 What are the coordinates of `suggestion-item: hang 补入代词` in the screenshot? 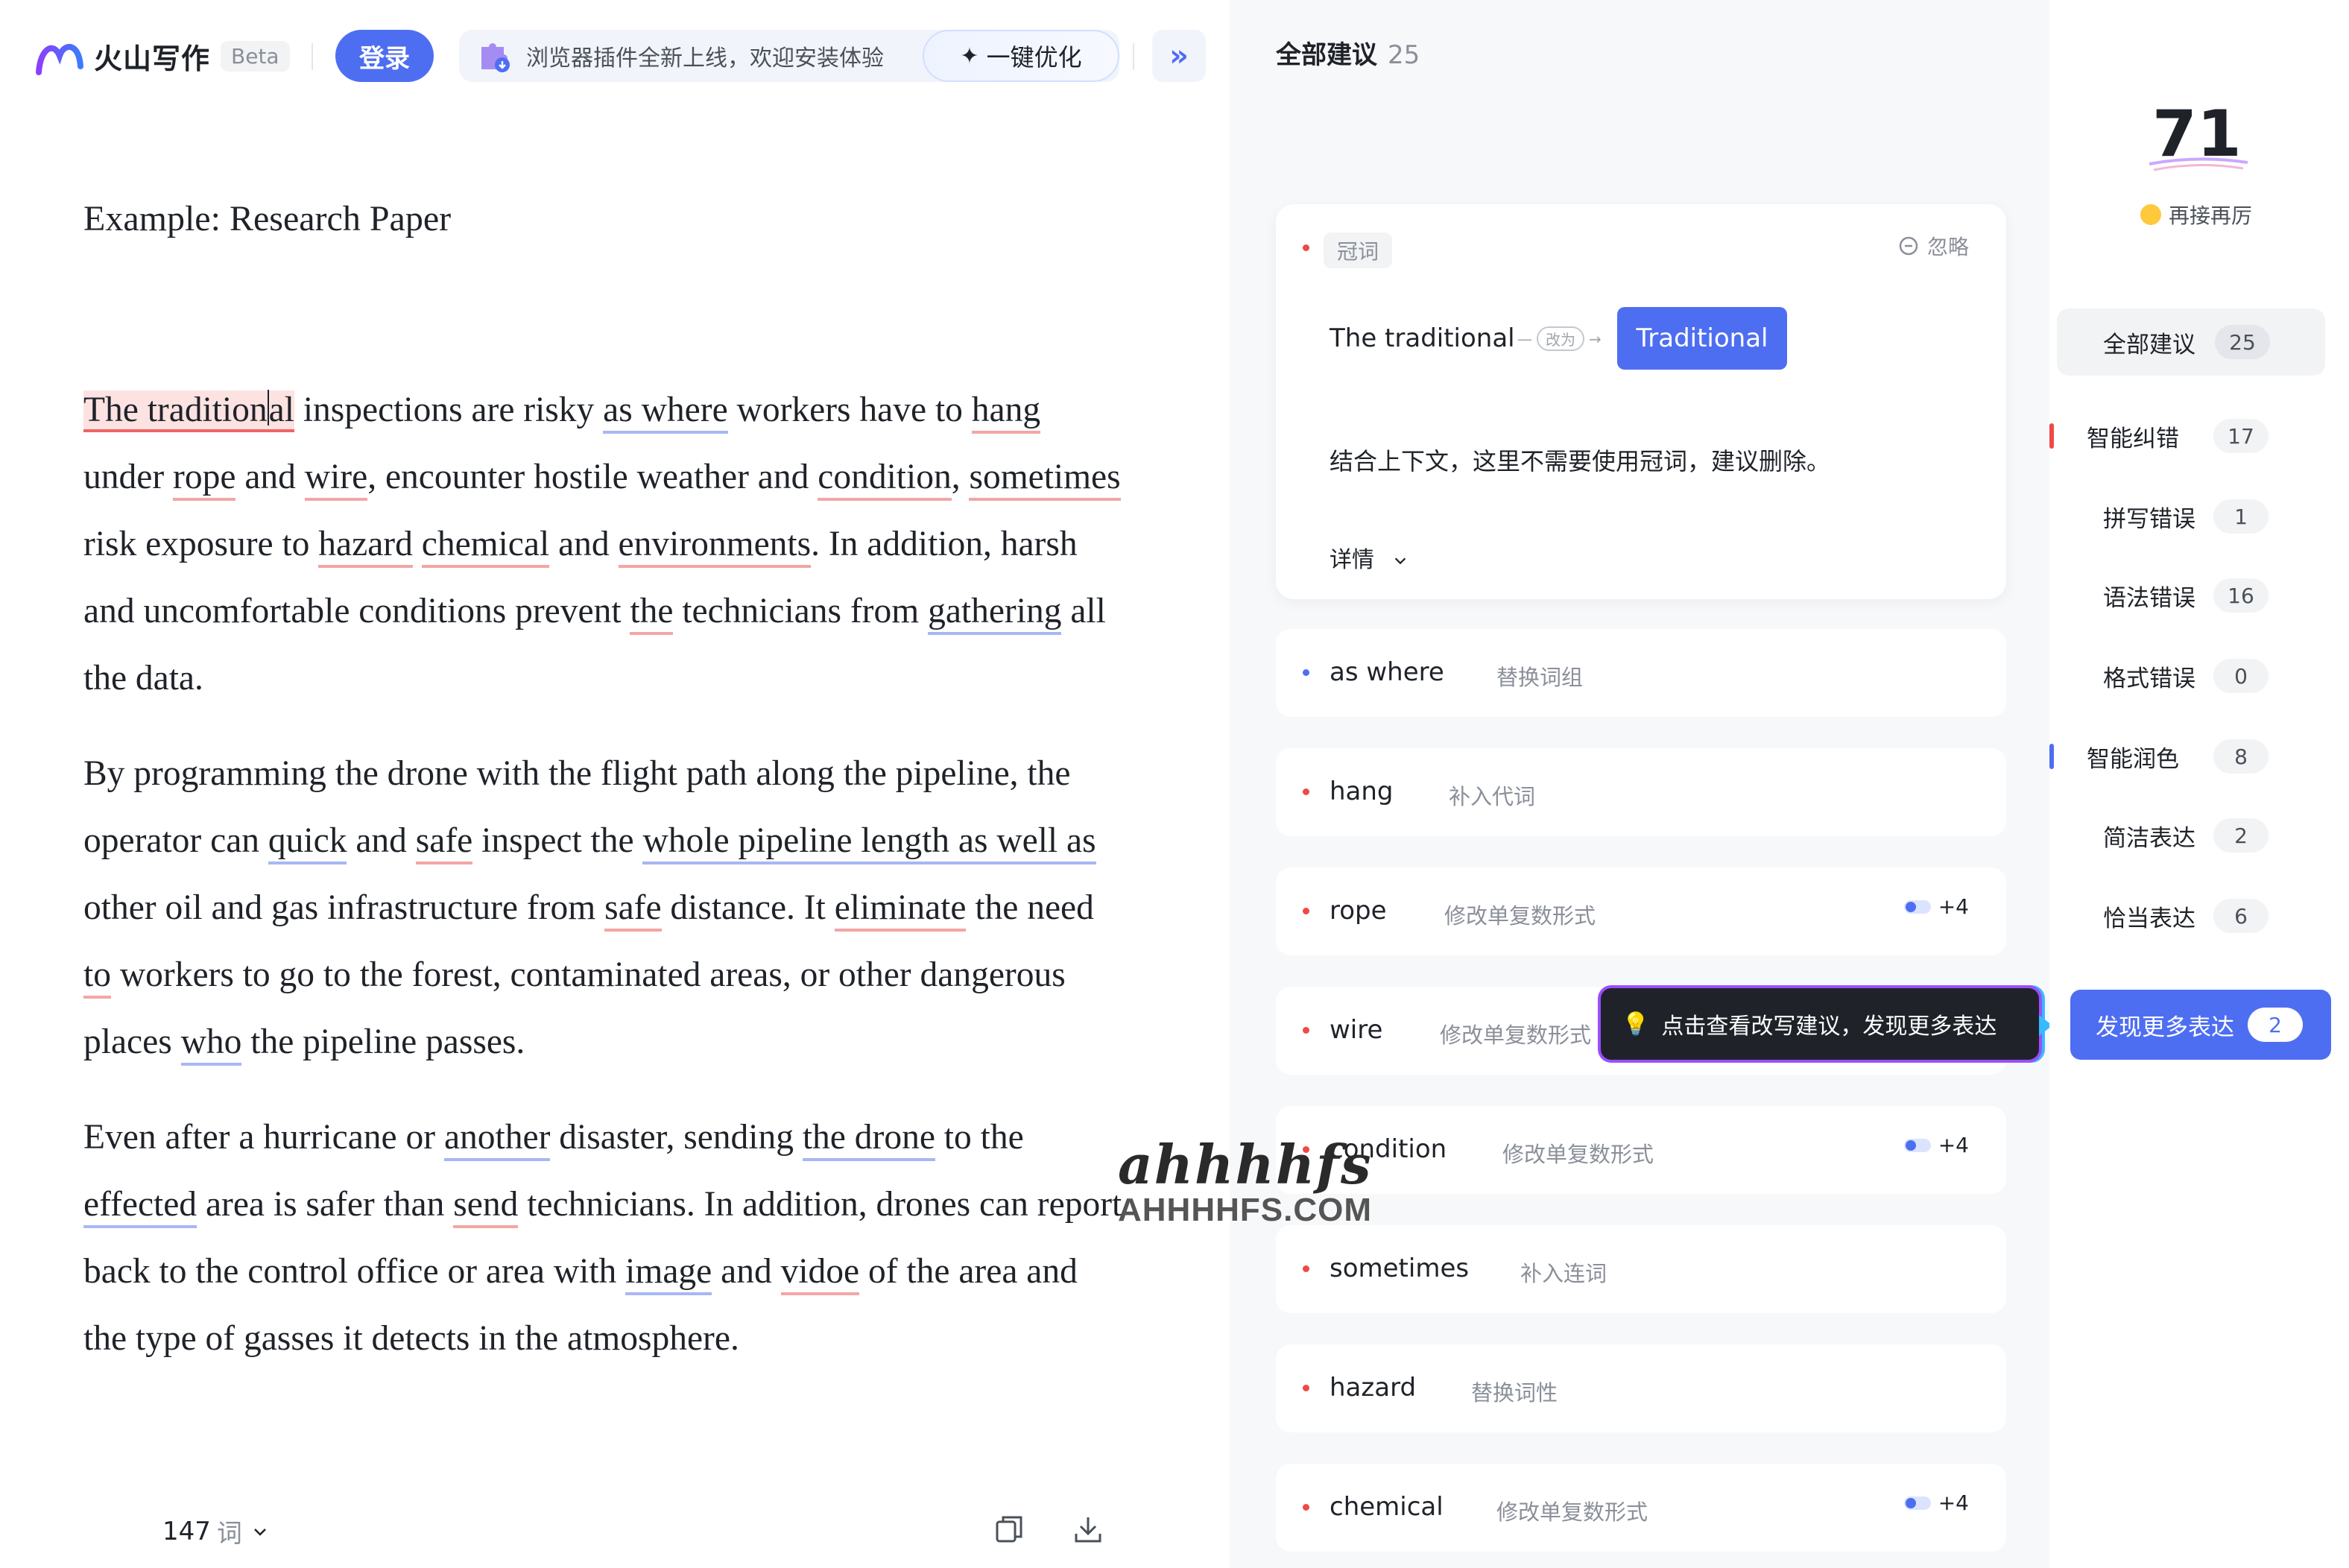 It's located at (1641, 792).